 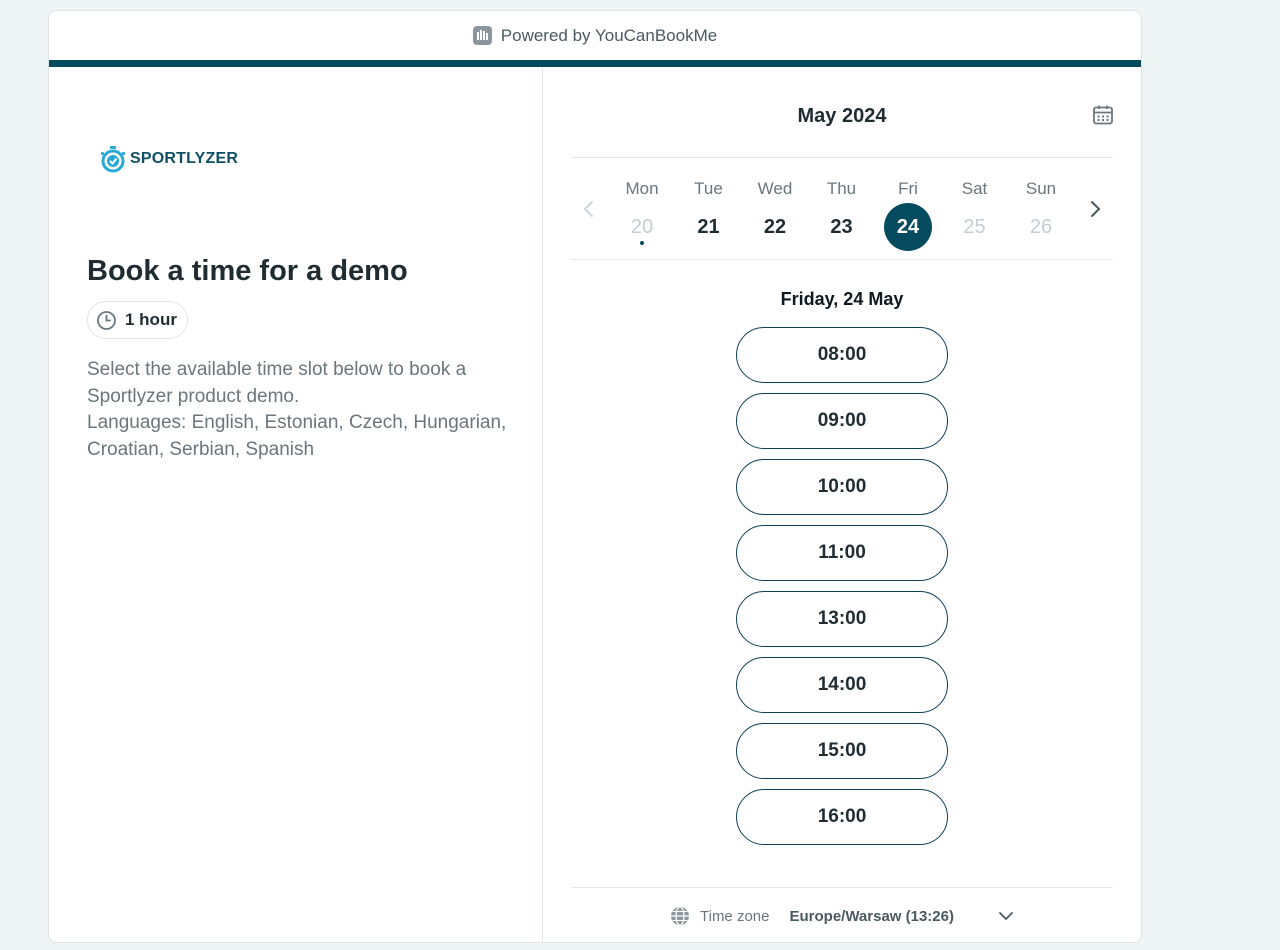 What do you see at coordinates (1006, 916) in the screenshot?
I see `chevron-down-icon` at bounding box center [1006, 916].